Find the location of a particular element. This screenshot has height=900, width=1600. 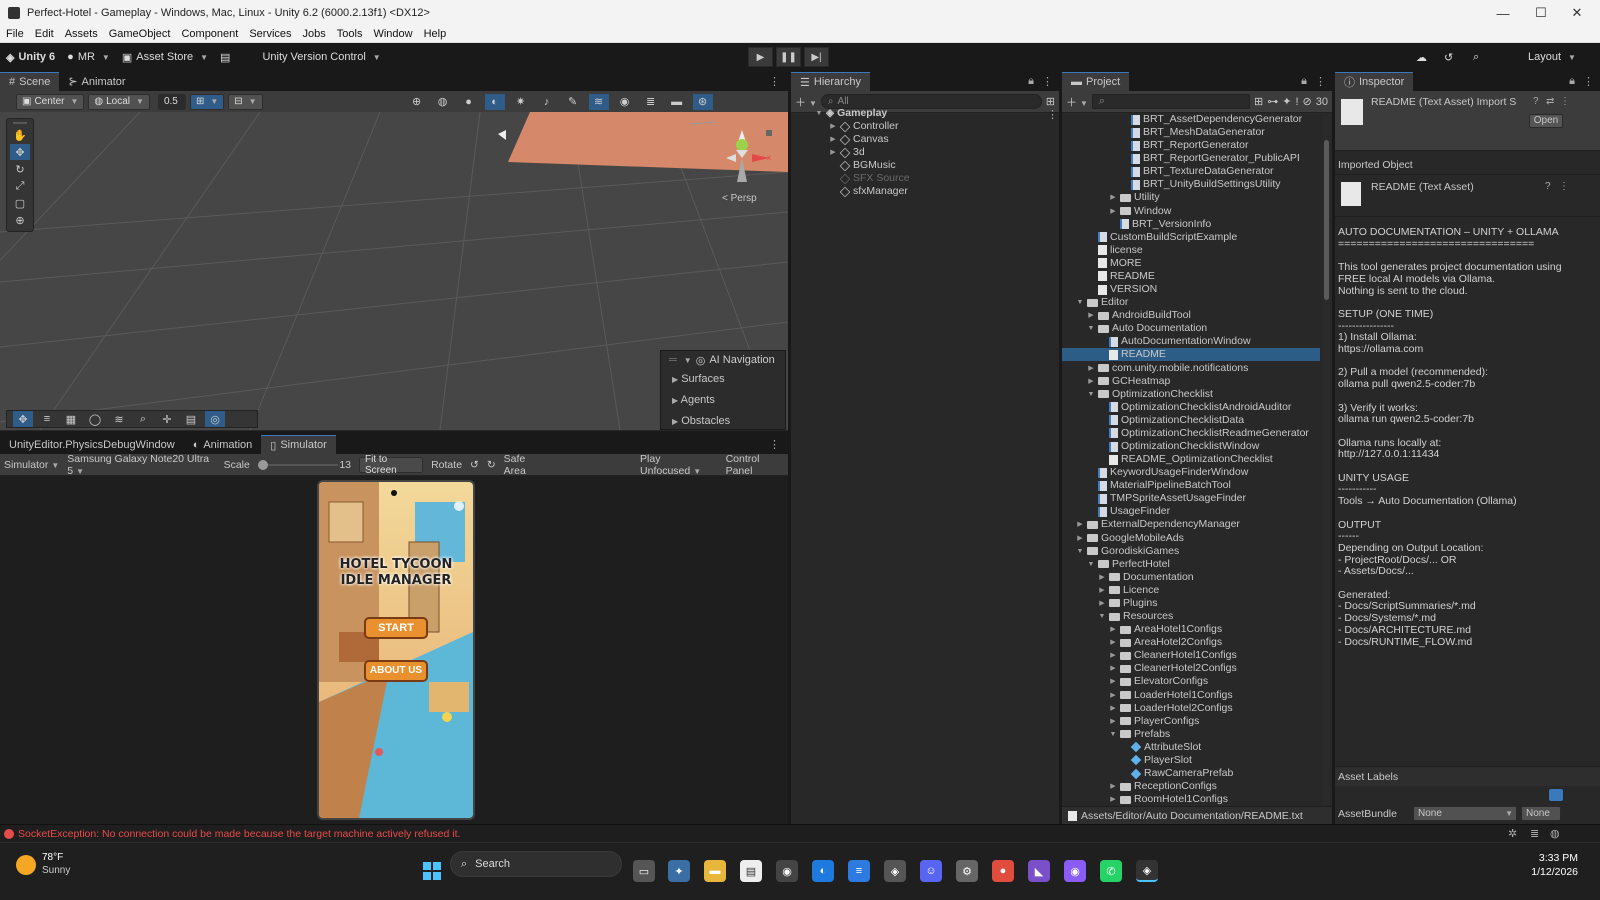

camera-icon: ▬ is located at coordinates (677, 102).